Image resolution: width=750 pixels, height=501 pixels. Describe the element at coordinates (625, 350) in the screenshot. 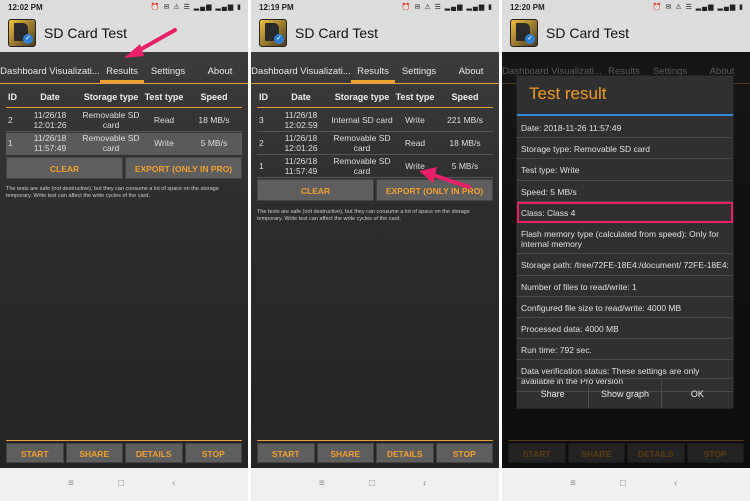

I see `result-run-time: Run time: 792 sec.` at that location.